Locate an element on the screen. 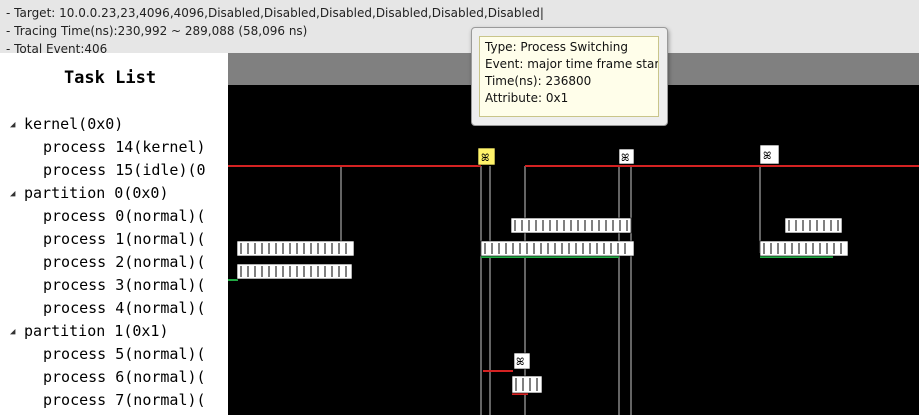 This screenshot has width=919, height=415. tree-group-partition-1: ◢ partition 1(0x1) is located at coordinates (89, 331).